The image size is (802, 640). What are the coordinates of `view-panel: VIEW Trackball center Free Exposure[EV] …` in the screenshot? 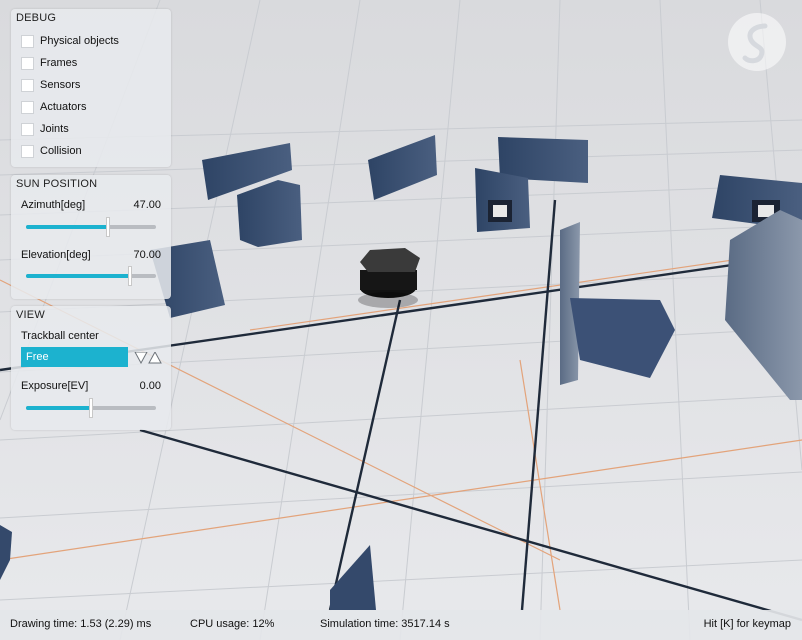 It's located at (91, 368).